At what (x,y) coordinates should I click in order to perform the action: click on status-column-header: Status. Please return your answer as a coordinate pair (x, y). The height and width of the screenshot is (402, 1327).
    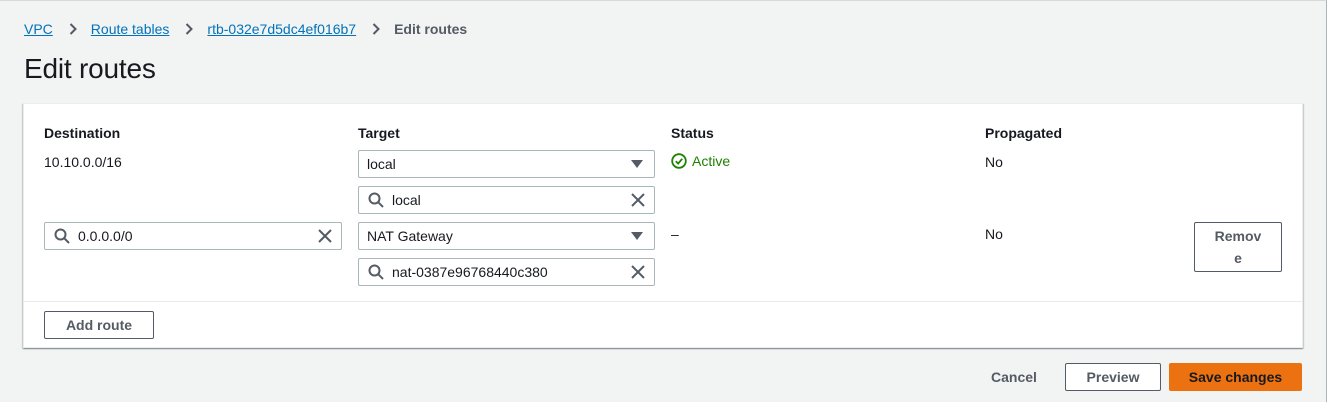
    Looking at the image, I should click on (692, 133).